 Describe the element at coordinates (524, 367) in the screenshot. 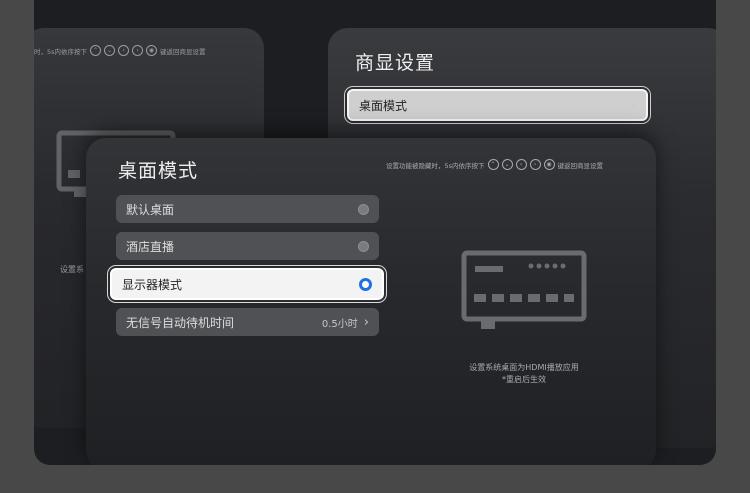

I see `caption-line-1: 设置系统桌面为HDMI播放应用` at that location.